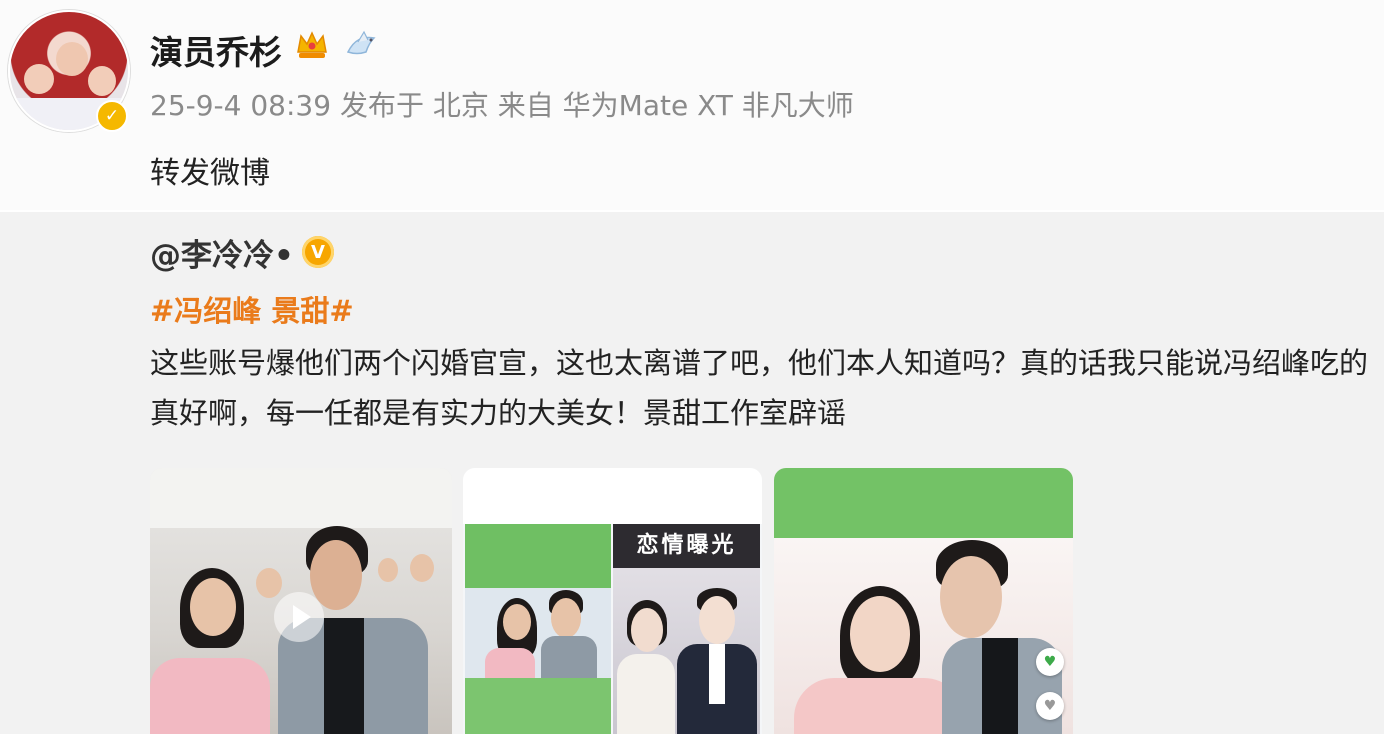  I want to click on repost-text: 转发微博, so click(210, 173).